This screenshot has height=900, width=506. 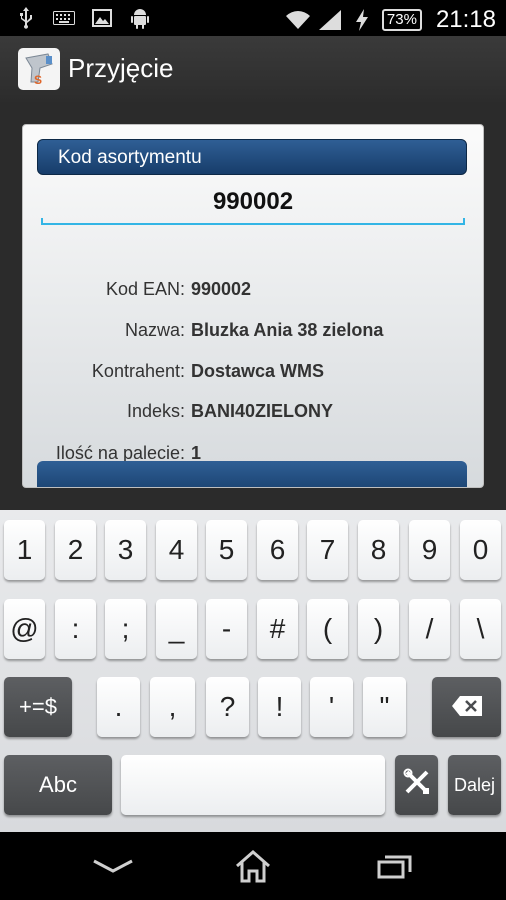 I want to click on key-open-paren: (, so click(x=327, y=629).